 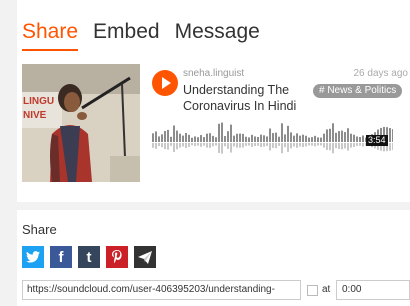 I want to click on share-heading: Share, so click(x=39, y=229).